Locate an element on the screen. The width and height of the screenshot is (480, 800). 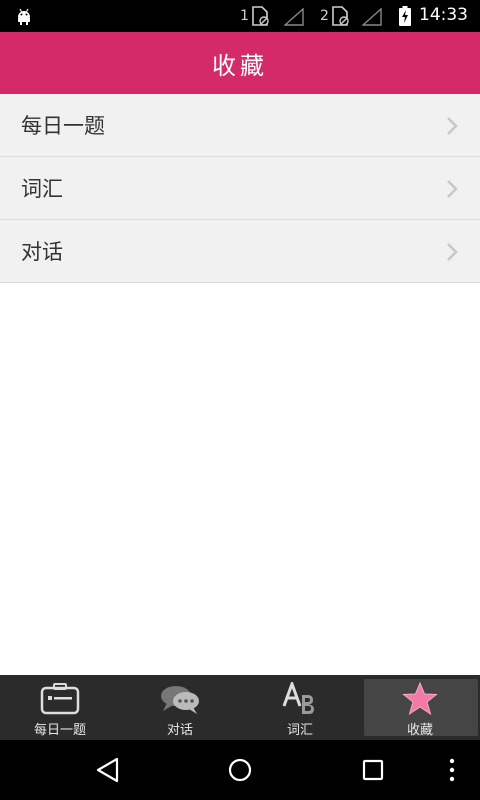
tab-vocabulary: 词汇 is located at coordinates (300, 707).